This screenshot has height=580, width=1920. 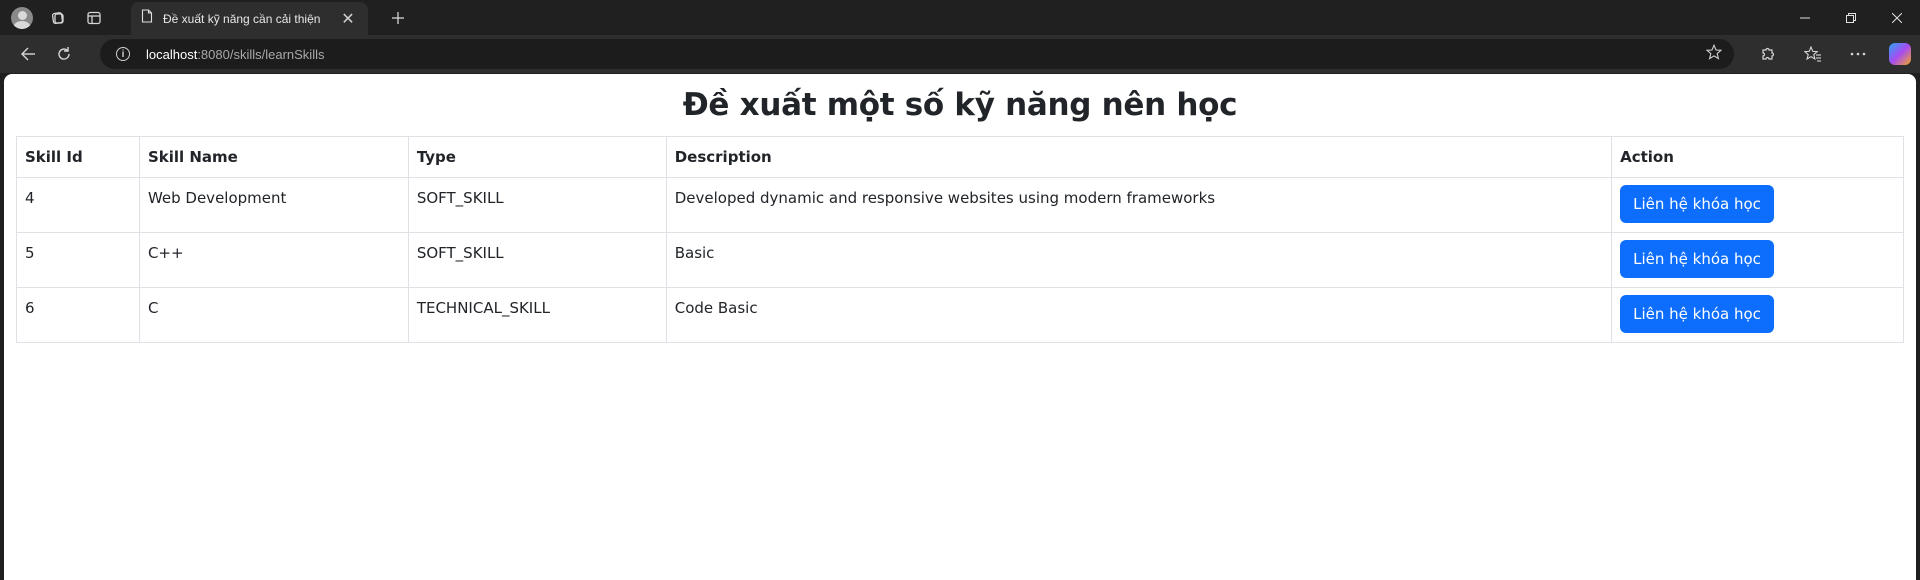 I want to click on cell-skill-name: C++, so click(x=273, y=260).